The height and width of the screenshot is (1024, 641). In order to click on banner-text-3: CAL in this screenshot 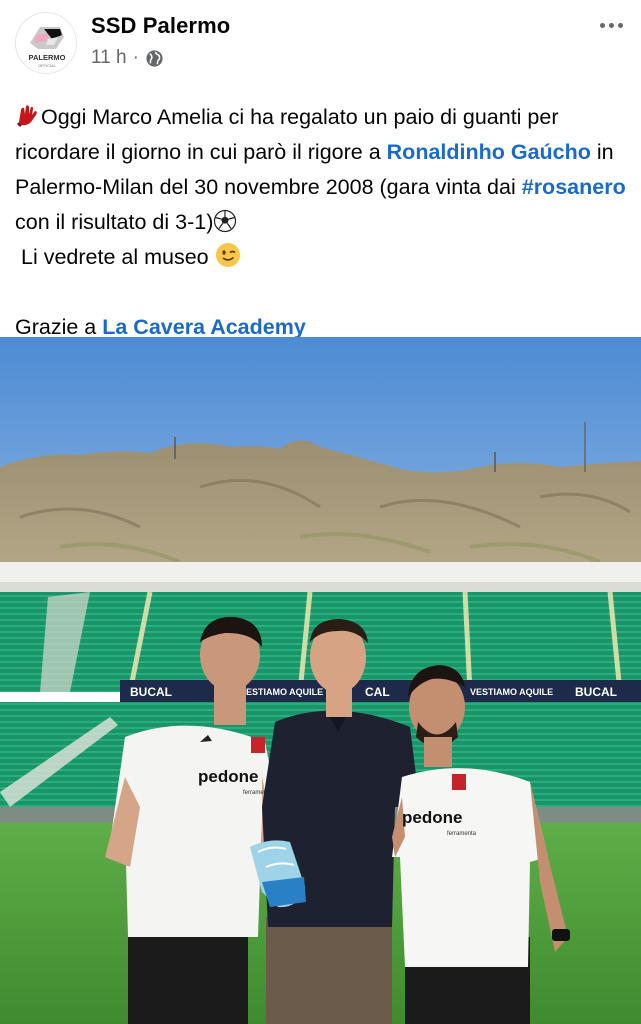, I will do `click(377, 692)`.